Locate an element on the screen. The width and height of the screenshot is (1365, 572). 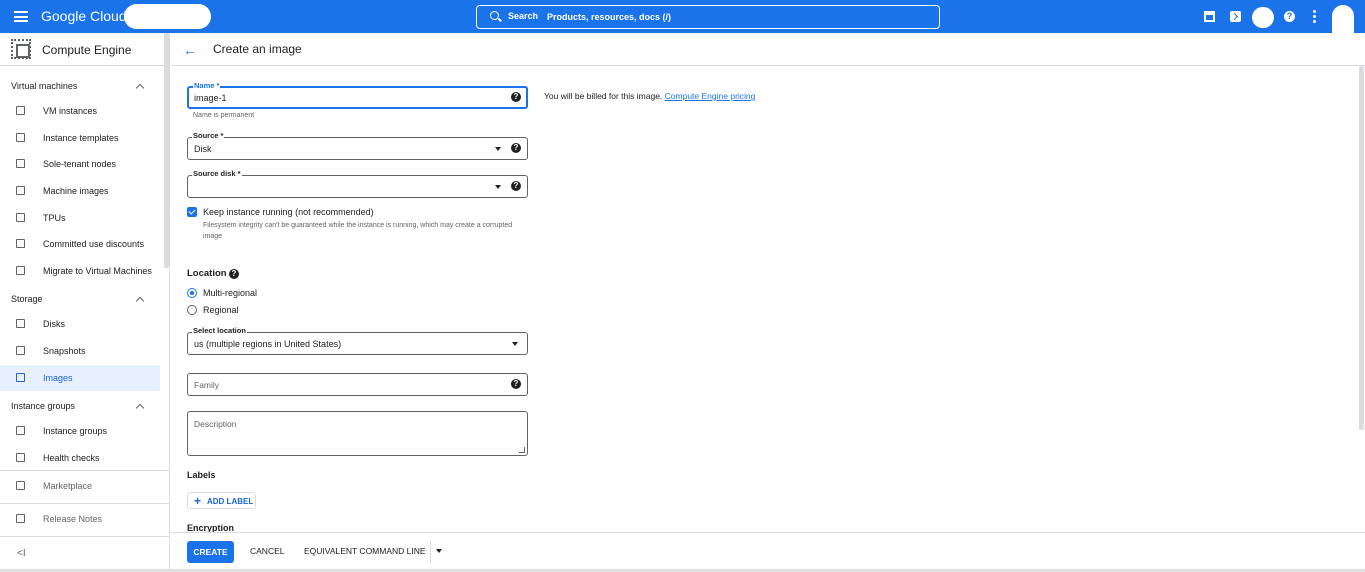
sidebar-item-label: Health checks is located at coordinates (71, 458).